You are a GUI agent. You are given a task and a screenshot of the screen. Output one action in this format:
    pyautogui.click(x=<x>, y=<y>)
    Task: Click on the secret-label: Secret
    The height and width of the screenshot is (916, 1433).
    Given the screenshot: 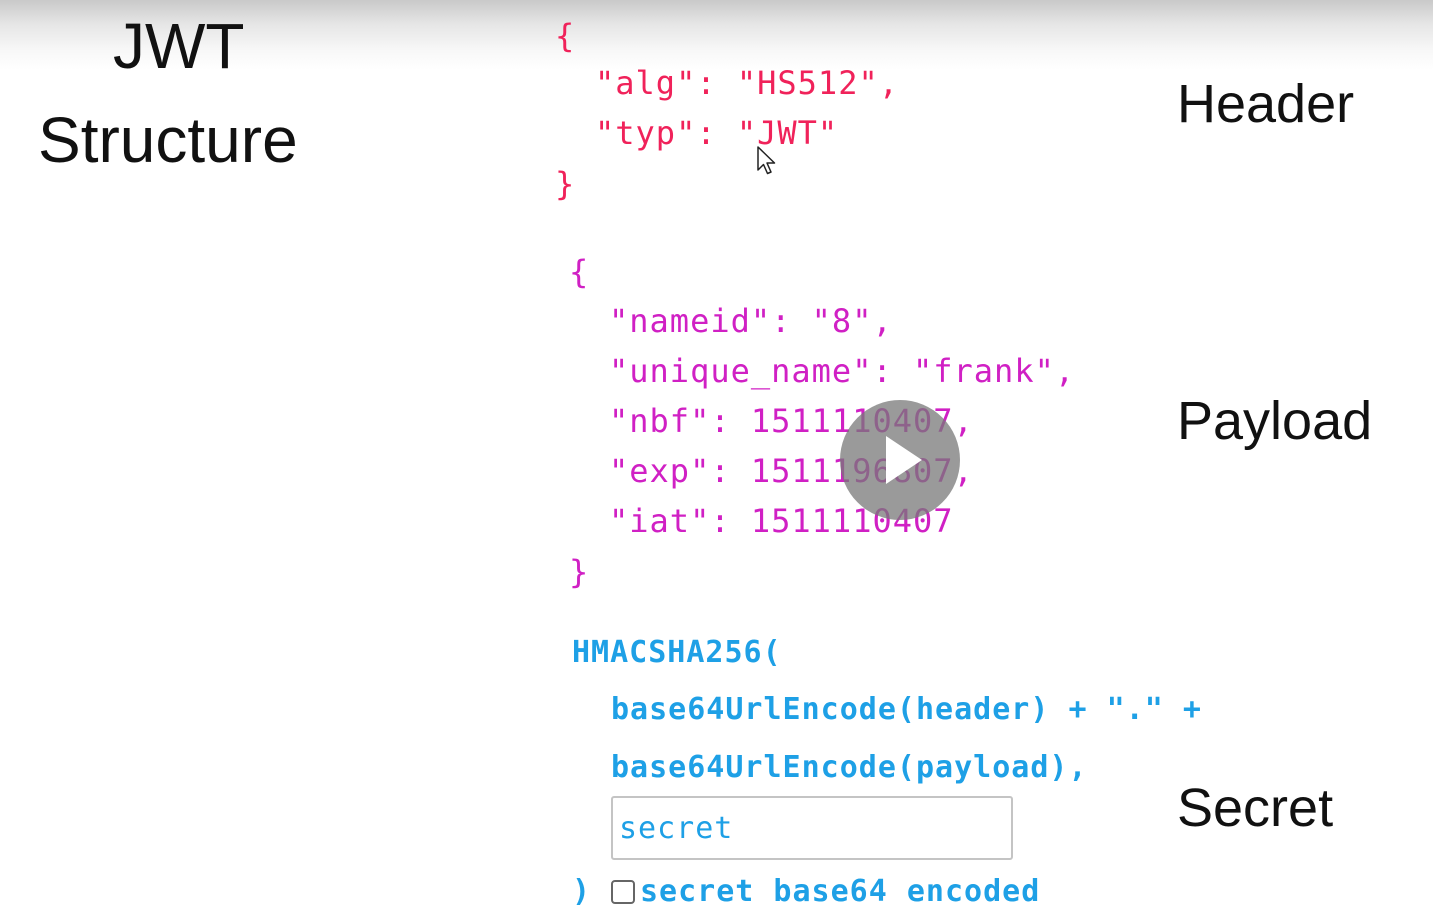 What is the action you would take?
    pyautogui.click(x=1255, y=808)
    